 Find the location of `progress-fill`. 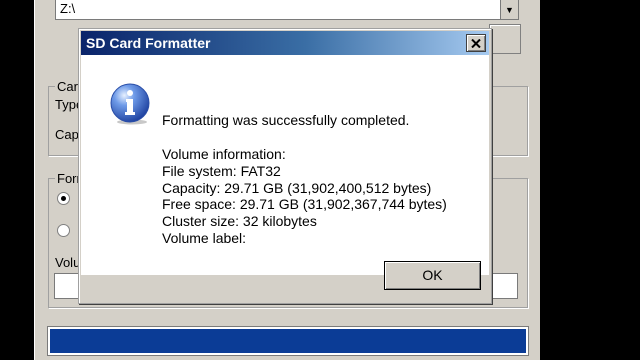

progress-fill is located at coordinates (288, 341).